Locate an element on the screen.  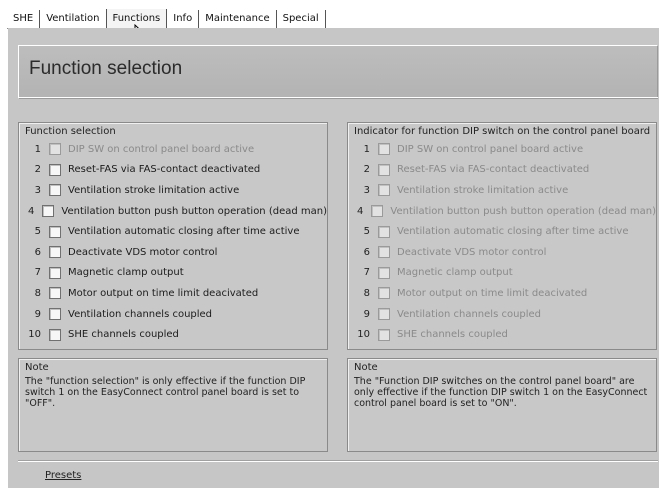
title-bar: Function selection is located at coordinates (338, 72).